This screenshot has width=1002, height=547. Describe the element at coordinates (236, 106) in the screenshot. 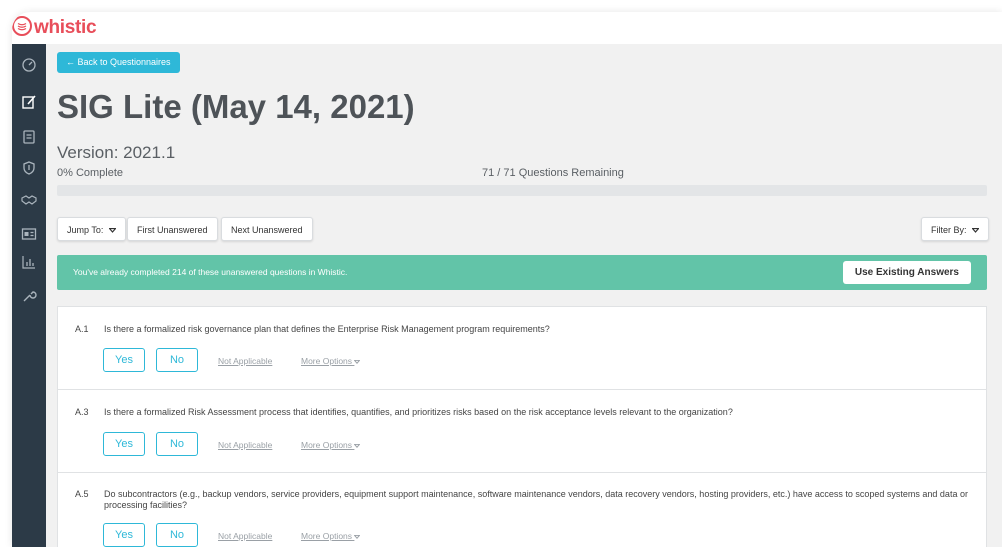

I see `page-title: SIG Lite (May 14, 2021)` at that location.